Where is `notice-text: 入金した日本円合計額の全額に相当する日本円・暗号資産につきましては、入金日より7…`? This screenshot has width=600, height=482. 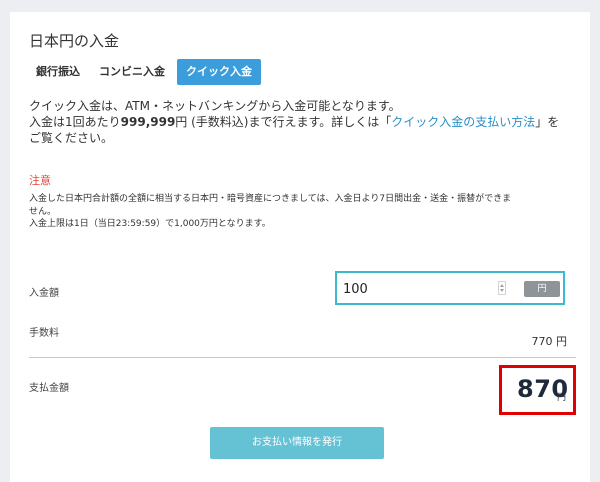
notice-text: 入金した日本円合計額の全額に相当する日本円・暗号資産につきましては、入金日より7… is located at coordinates (301, 212).